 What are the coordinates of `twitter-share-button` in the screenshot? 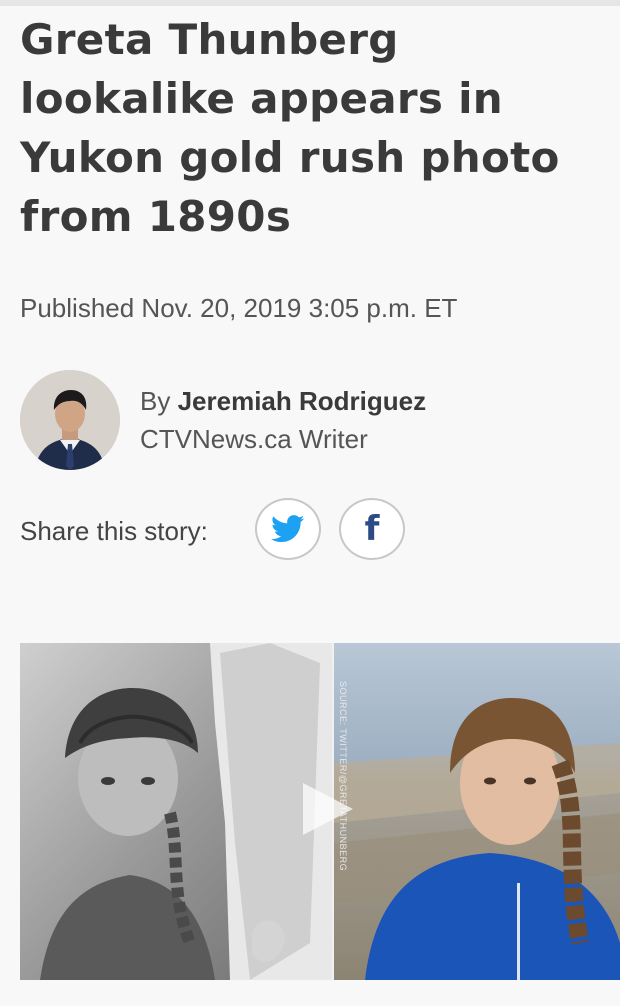 It's located at (288, 529).